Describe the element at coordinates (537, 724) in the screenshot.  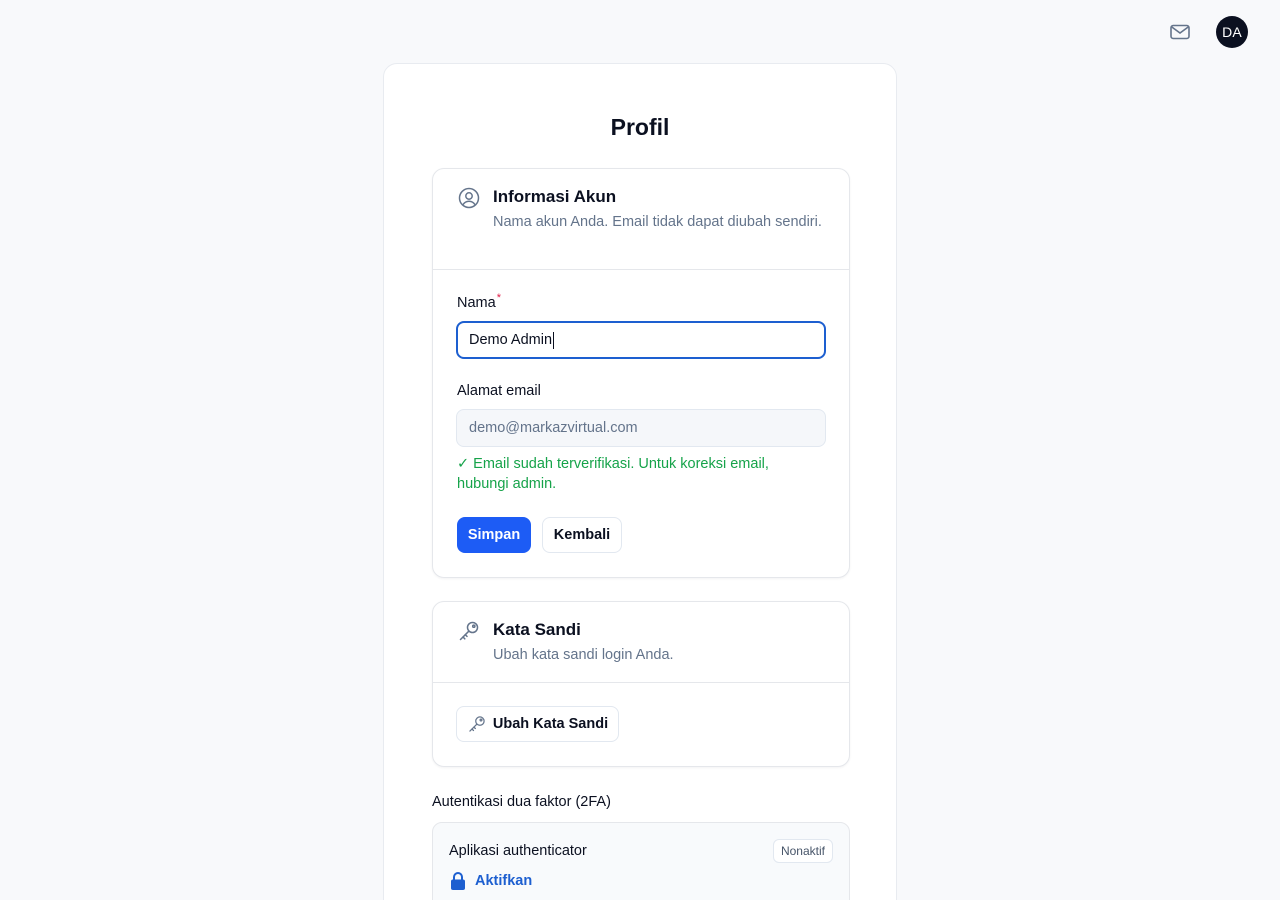
I see `change-password-button: Ubah Kata Sandi` at that location.